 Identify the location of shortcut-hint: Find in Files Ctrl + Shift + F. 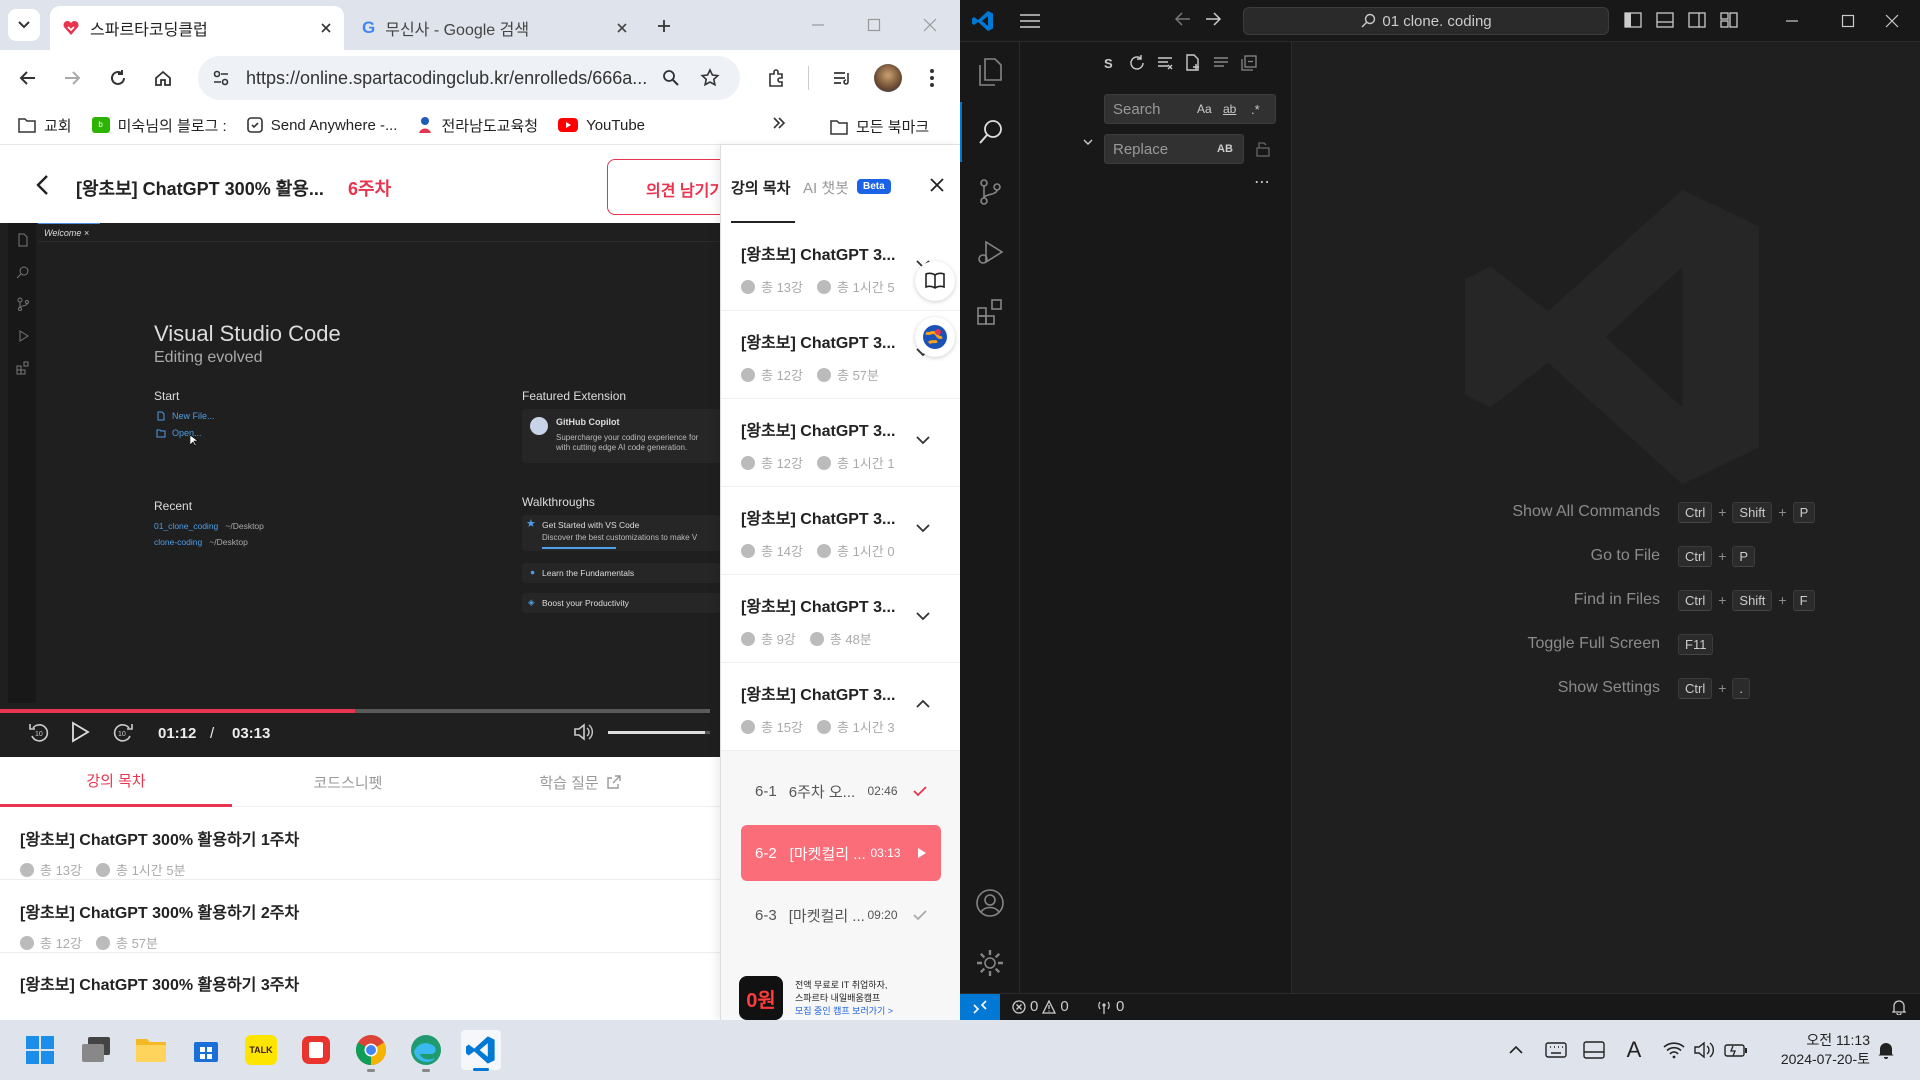
(1606, 600).